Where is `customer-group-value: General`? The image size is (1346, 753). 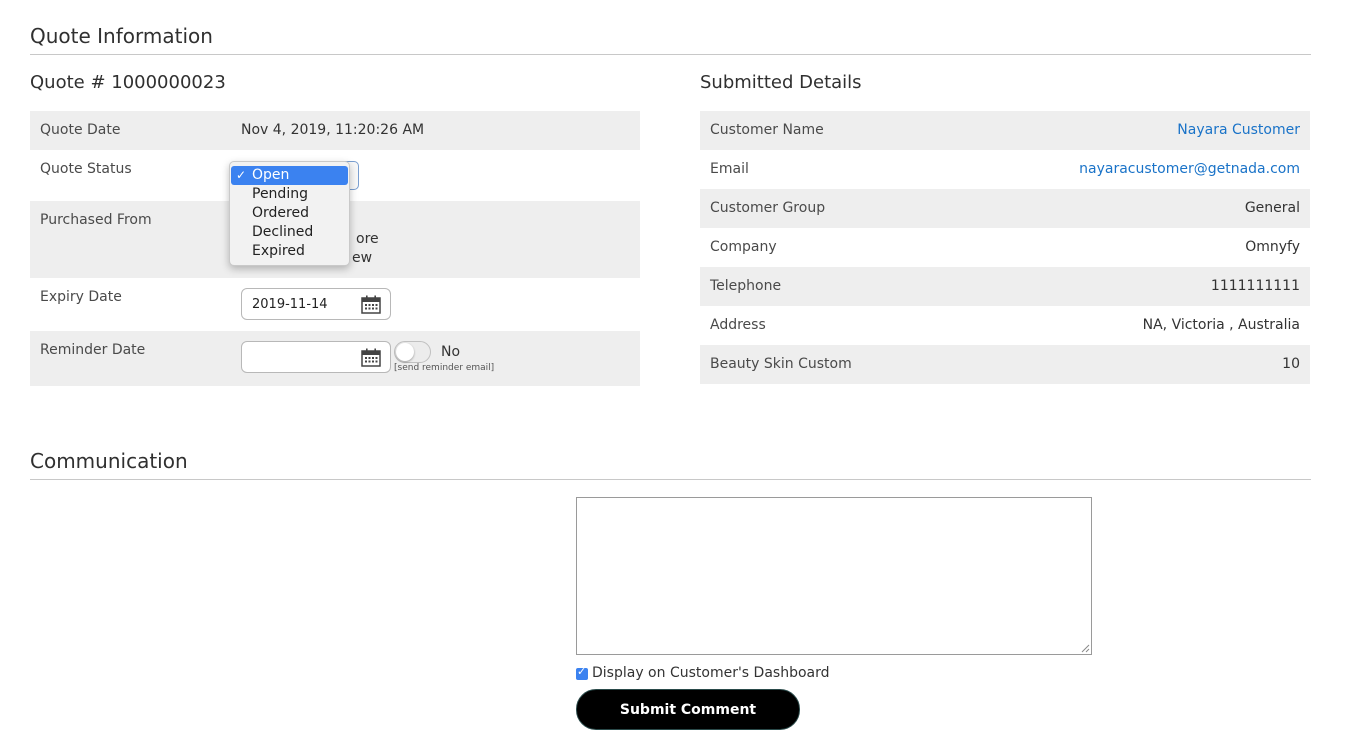
customer-group-value: General is located at coordinates (1272, 208).